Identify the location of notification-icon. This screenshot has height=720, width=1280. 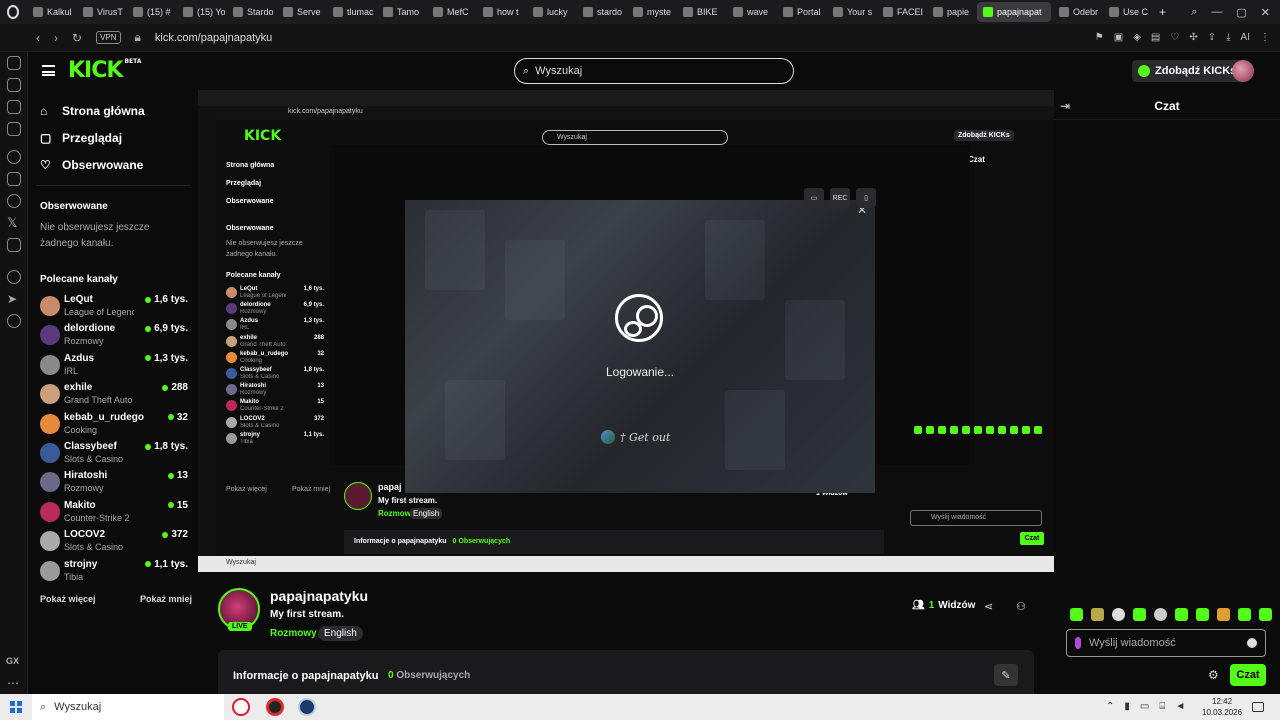
(1258, 707).